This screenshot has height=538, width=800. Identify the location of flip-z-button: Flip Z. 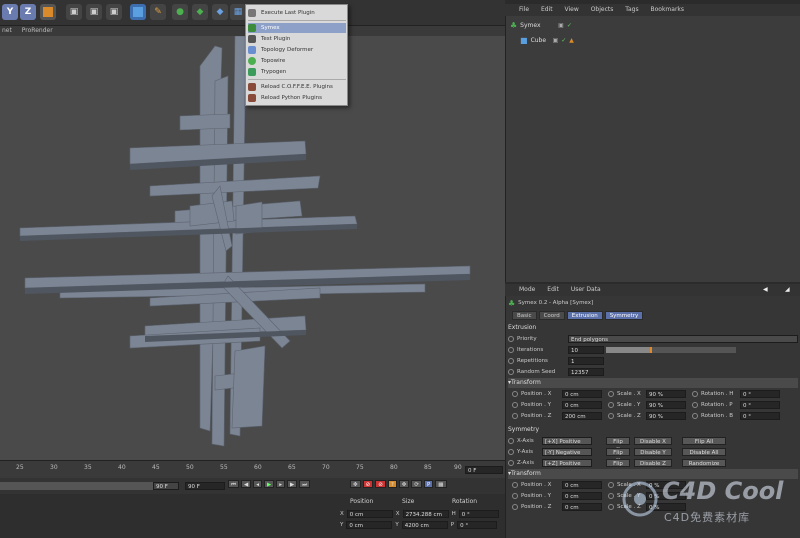
(618, 467).